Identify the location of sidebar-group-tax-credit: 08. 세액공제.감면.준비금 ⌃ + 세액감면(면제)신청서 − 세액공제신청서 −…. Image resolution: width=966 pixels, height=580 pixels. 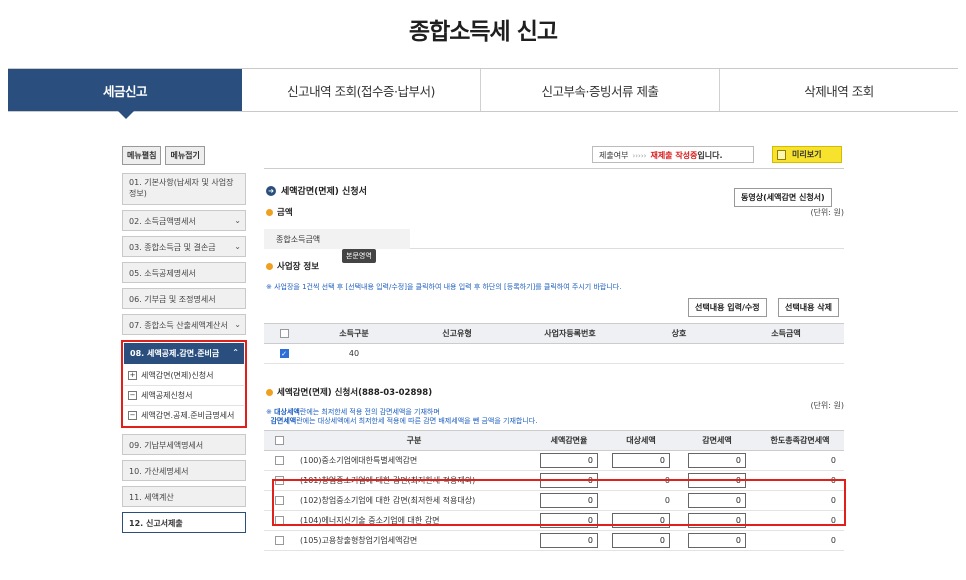
(184, 384).